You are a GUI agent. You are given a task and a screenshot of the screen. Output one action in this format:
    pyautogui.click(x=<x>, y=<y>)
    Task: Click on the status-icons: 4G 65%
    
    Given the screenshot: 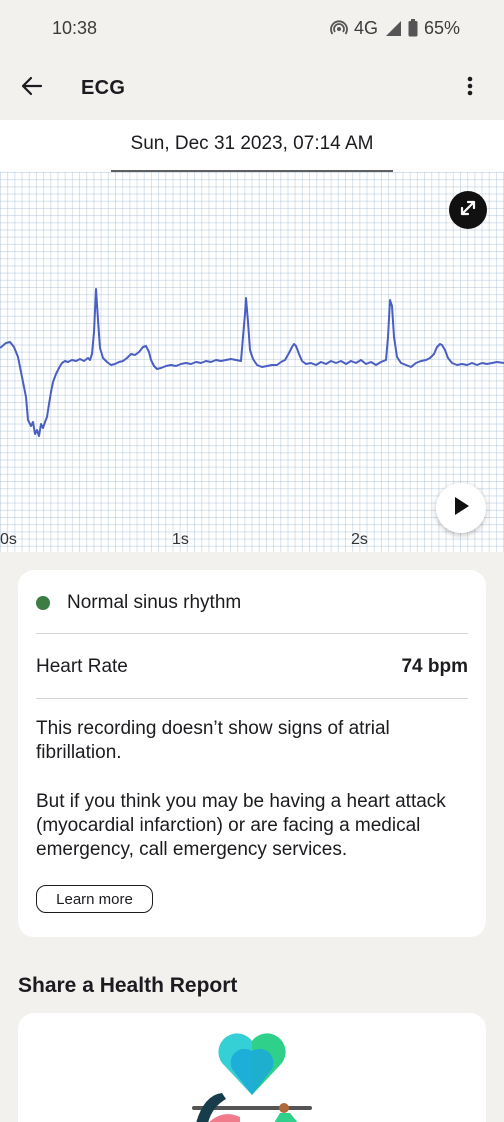 What is the action you would take?
    pyautogui.click(x=395, y=28)
    